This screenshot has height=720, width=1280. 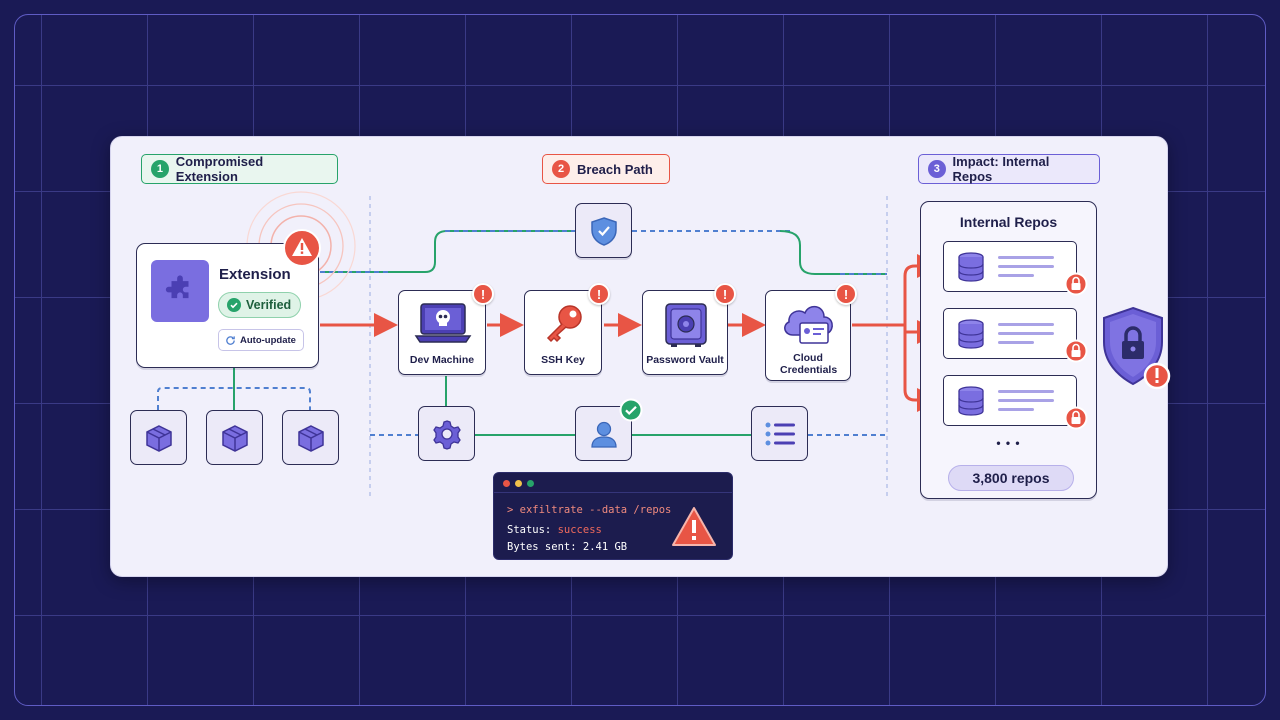 I want to click on section-number: 1, so click(x=160, y=169).